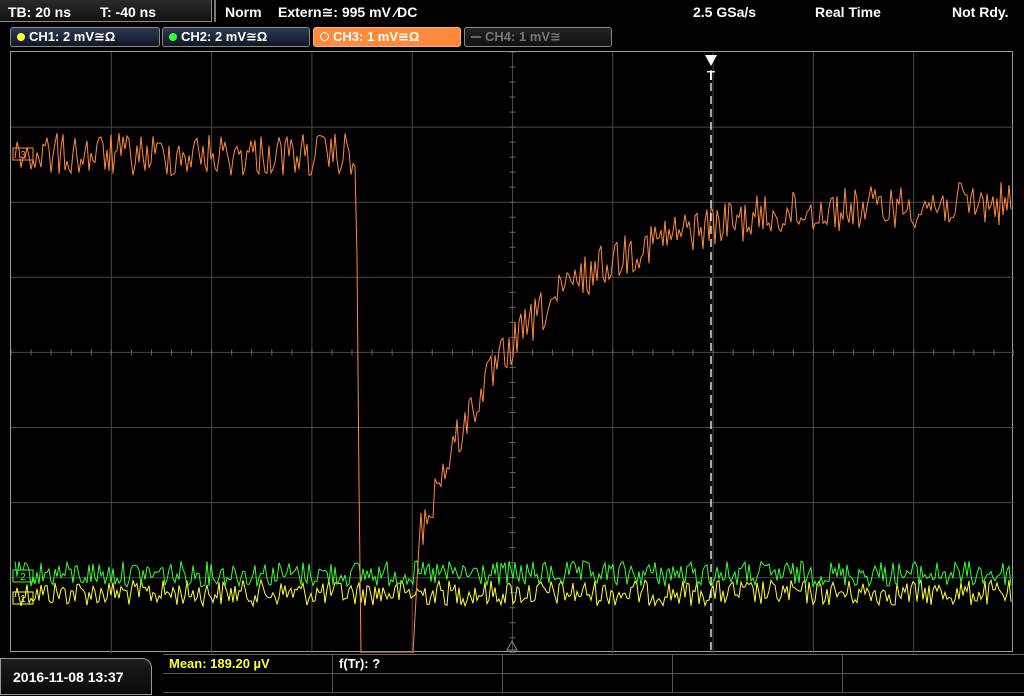 The height and width of the screenshot is (696, 1024). I want to click on acquisition-mode-readout: Real Time, so click(848, 12).